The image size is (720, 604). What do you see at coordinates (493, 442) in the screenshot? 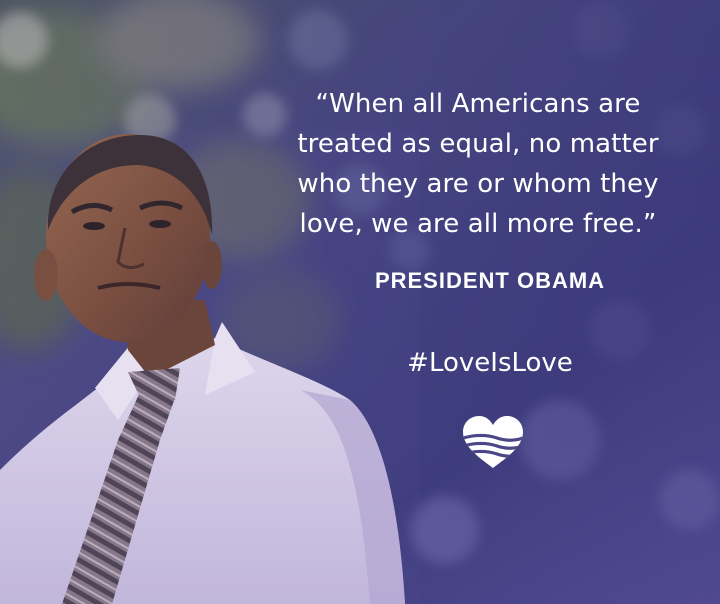
I see `striped-heart-icon` at bounding box center [493, 442].